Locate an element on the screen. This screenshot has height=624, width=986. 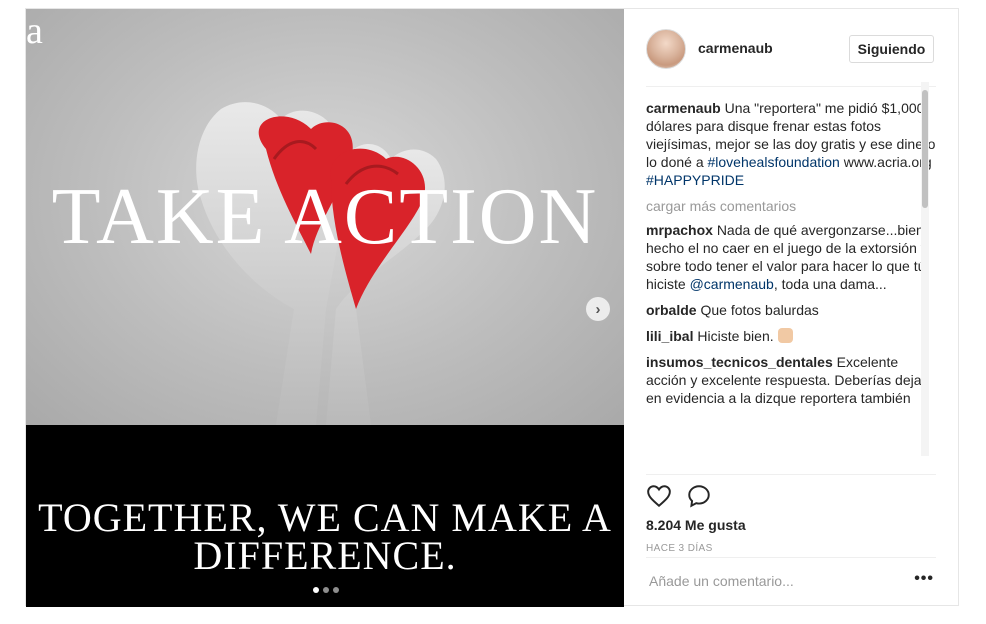
load-more-comments-link: cargar más comentarios is located at coordinates (791, 206).